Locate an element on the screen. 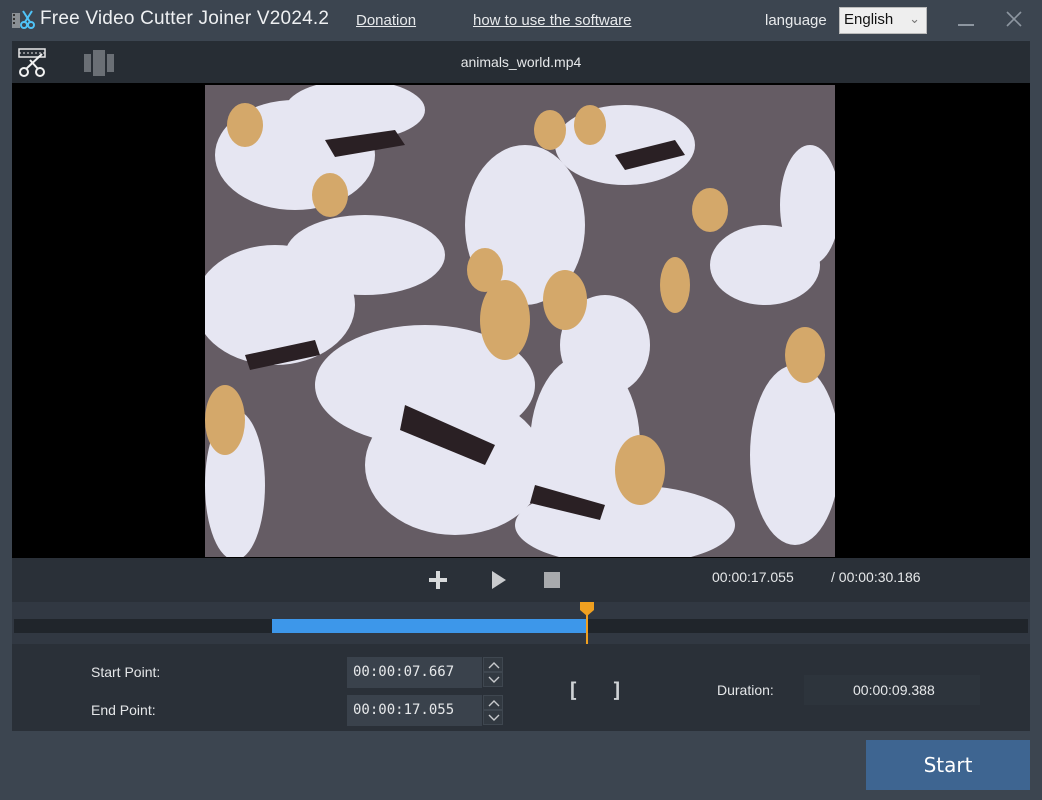 The height and width of the screenshot is (800, 1042). start-point-increment is located at coordinates (493, 664).